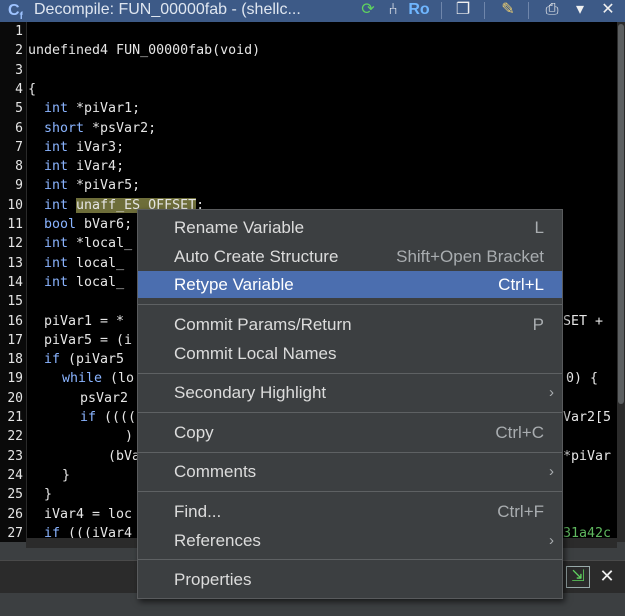 The width and height of the screenshot is (625, 616). I want to click on declaration-text: *local_, so click(100, 243).